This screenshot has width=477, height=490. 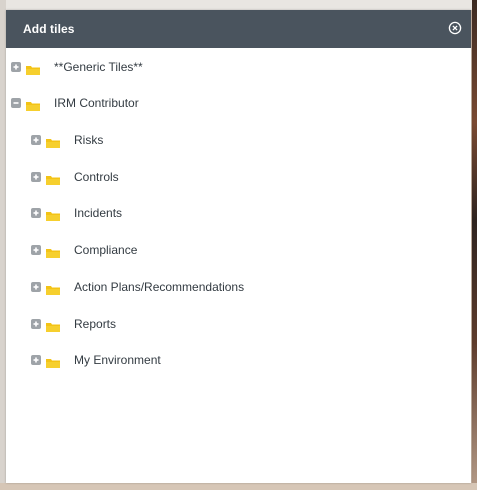 I want to click on tree-node-label: Risks, so click(x=89, y=140).